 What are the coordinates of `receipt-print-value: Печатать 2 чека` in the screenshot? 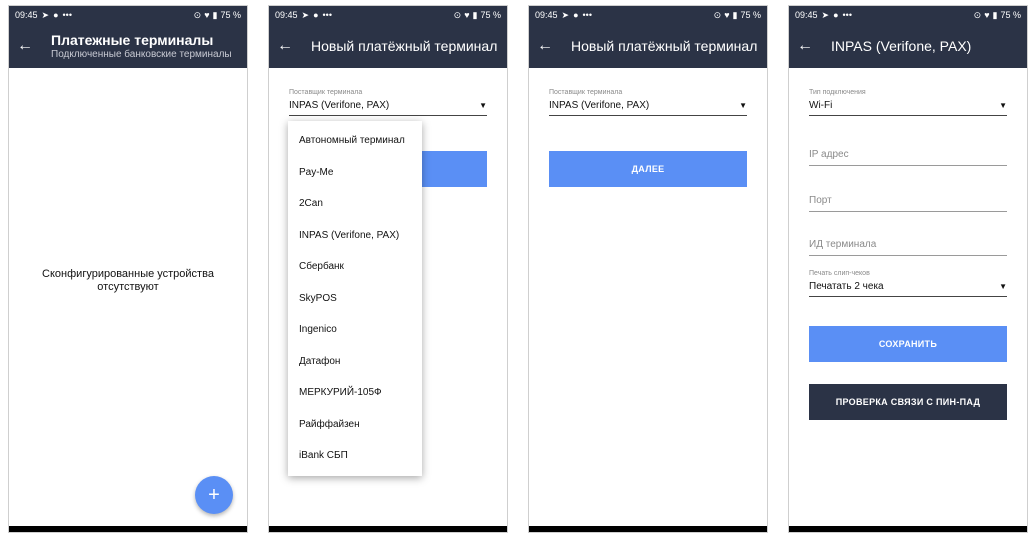 It's located at (846, 286).